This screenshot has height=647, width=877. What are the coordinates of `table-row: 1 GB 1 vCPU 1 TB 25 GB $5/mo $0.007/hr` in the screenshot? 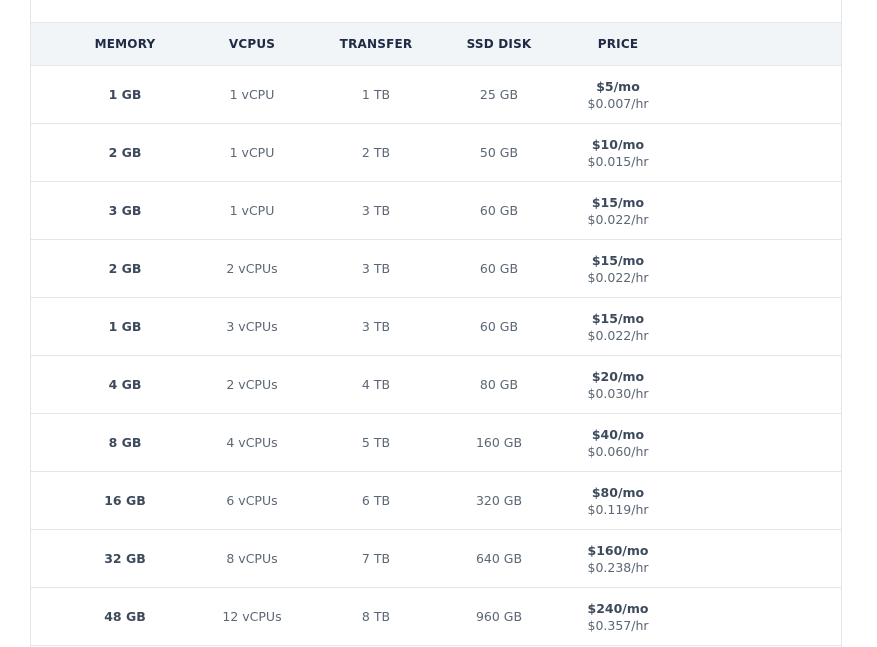 It's located at (436, 95).